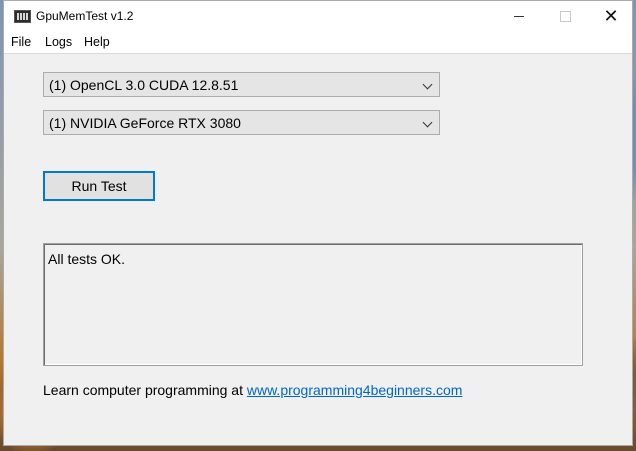 This screenshot has height=451, width=636. What do you see at coordinates (145, 390) in the screenshot?
I see `footer-text: Learn computer programming at` at bounding box center [145, 390].